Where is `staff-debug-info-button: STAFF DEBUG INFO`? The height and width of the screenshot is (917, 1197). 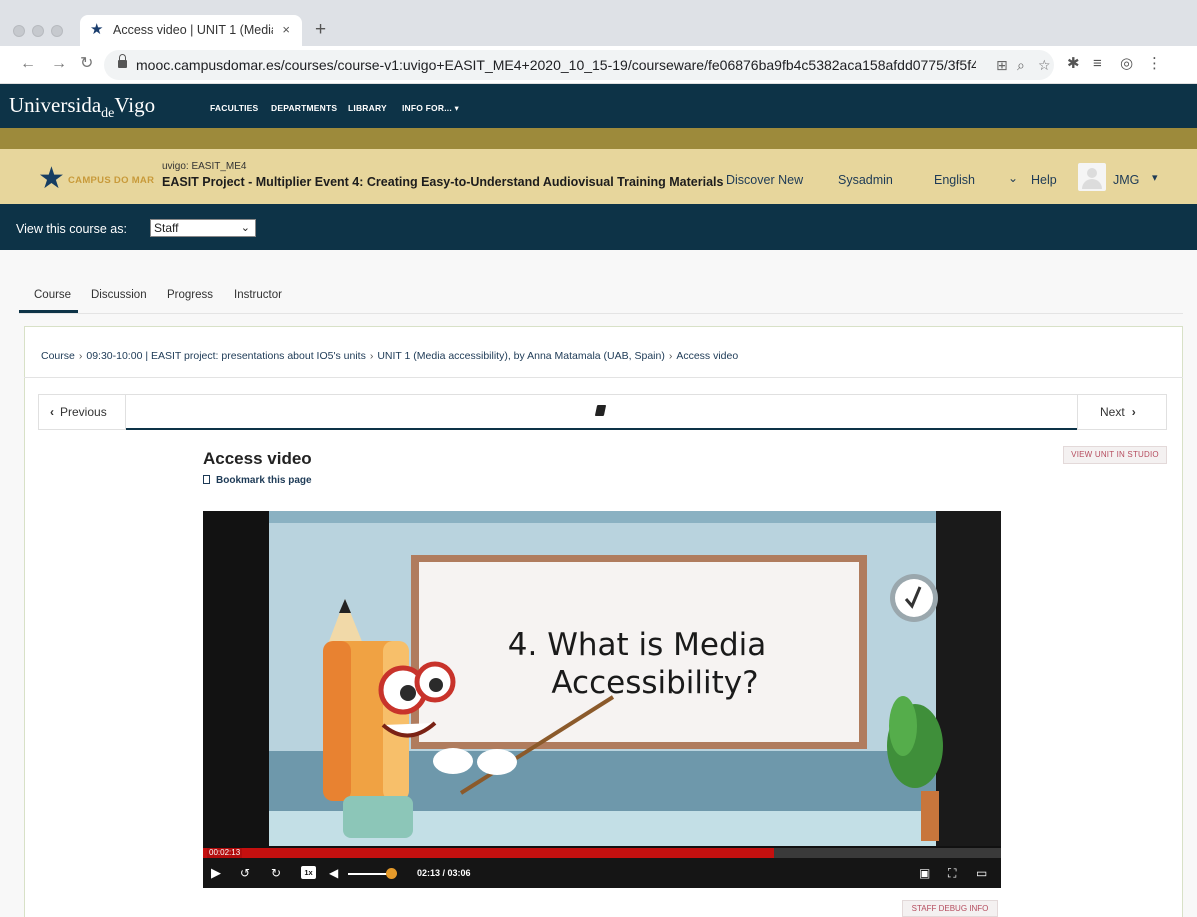
staff-debug-info-button: STAFF DEBUG INFO is located at coordinates (950, 908).